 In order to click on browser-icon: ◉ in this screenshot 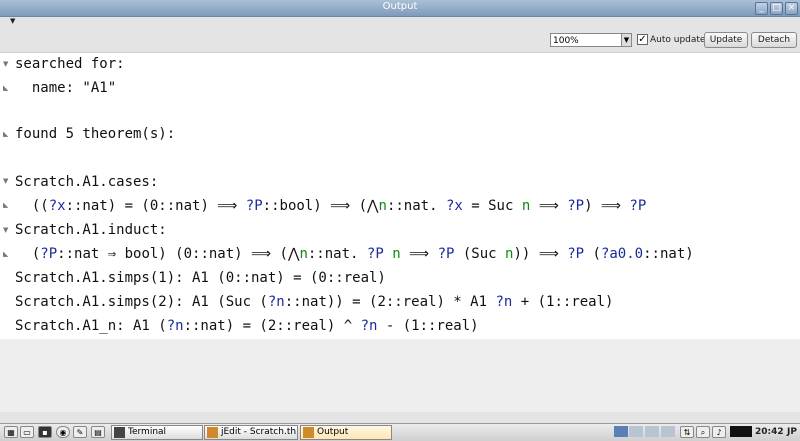, I will do `click(63, 432)`.